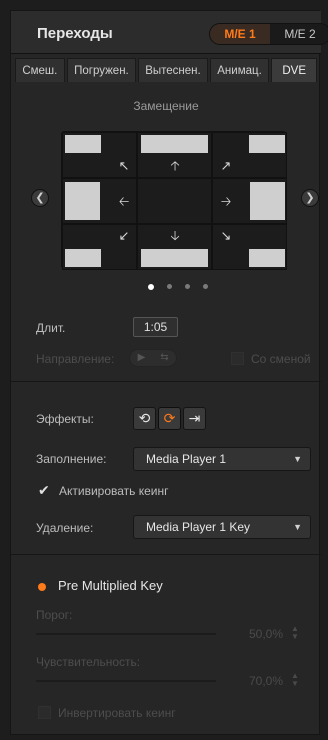 This screenshot has width=328, height=740. What do you see at coordinates (126, 681) in the screenshot?
I see `gain-slider` at bounding box center [126, 681].